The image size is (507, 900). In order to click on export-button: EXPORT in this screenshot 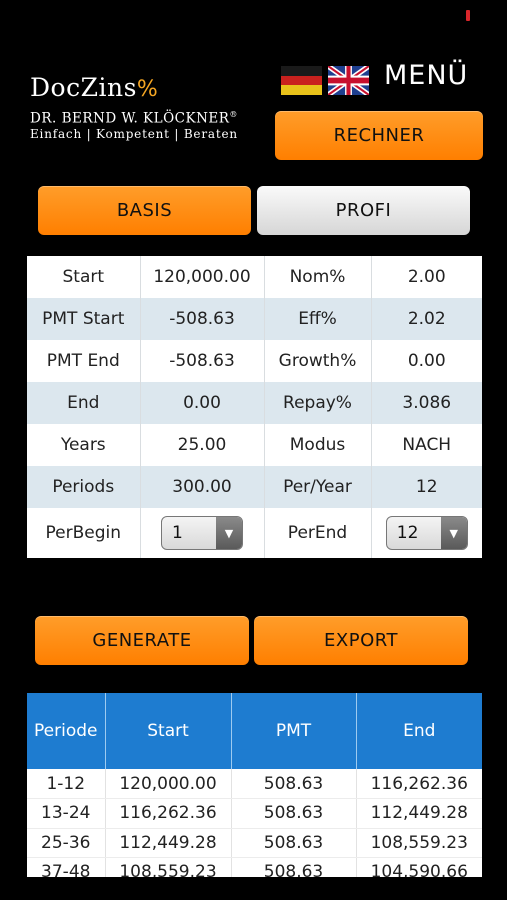, I will do `click(361, 640)`.